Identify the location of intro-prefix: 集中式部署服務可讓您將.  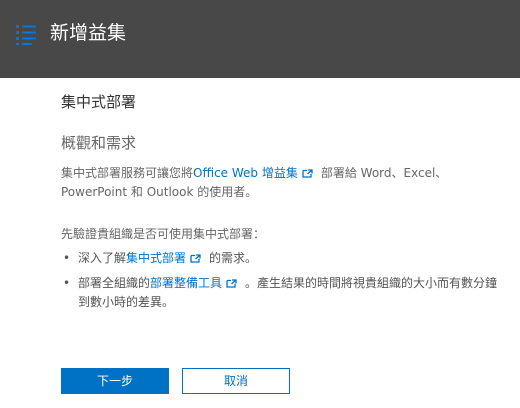
(127, 173).